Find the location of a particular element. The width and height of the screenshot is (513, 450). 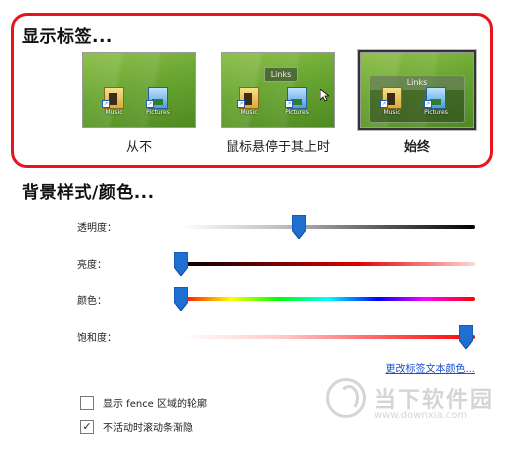

saturation-slider-track is located at coordinates (328, 337).